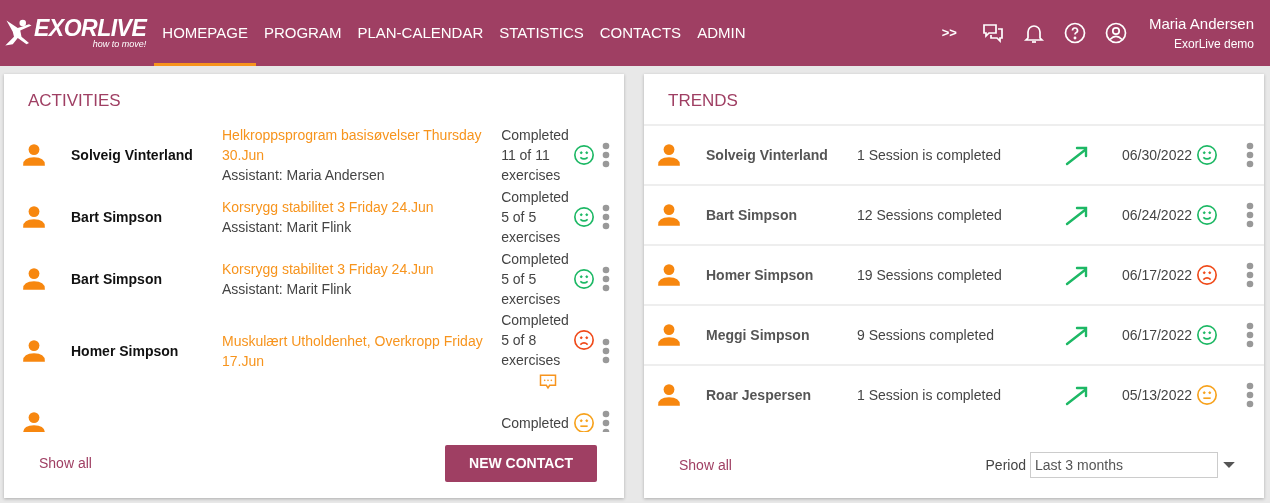 The image size is (1270, 503). What do you see at coordinates (420, 33) in the screenshot?
I see `nav-tab: PLAN-CALENDAR` at bounding box center [420, 33].